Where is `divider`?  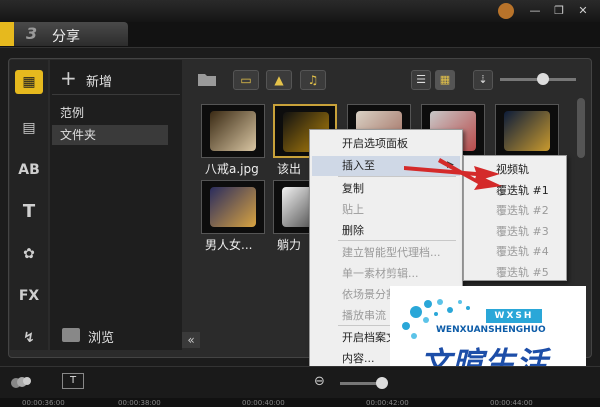 divider is located at coordinates (116, 94).